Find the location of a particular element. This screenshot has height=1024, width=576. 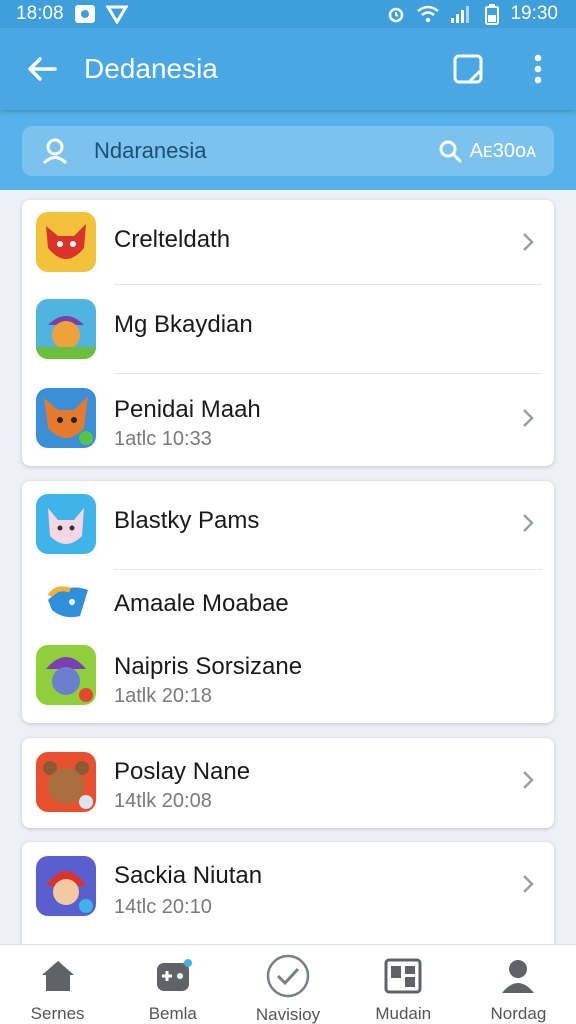

search-bar: Aᴇ30ᴏᴀ is located at coordinates (288, 150).